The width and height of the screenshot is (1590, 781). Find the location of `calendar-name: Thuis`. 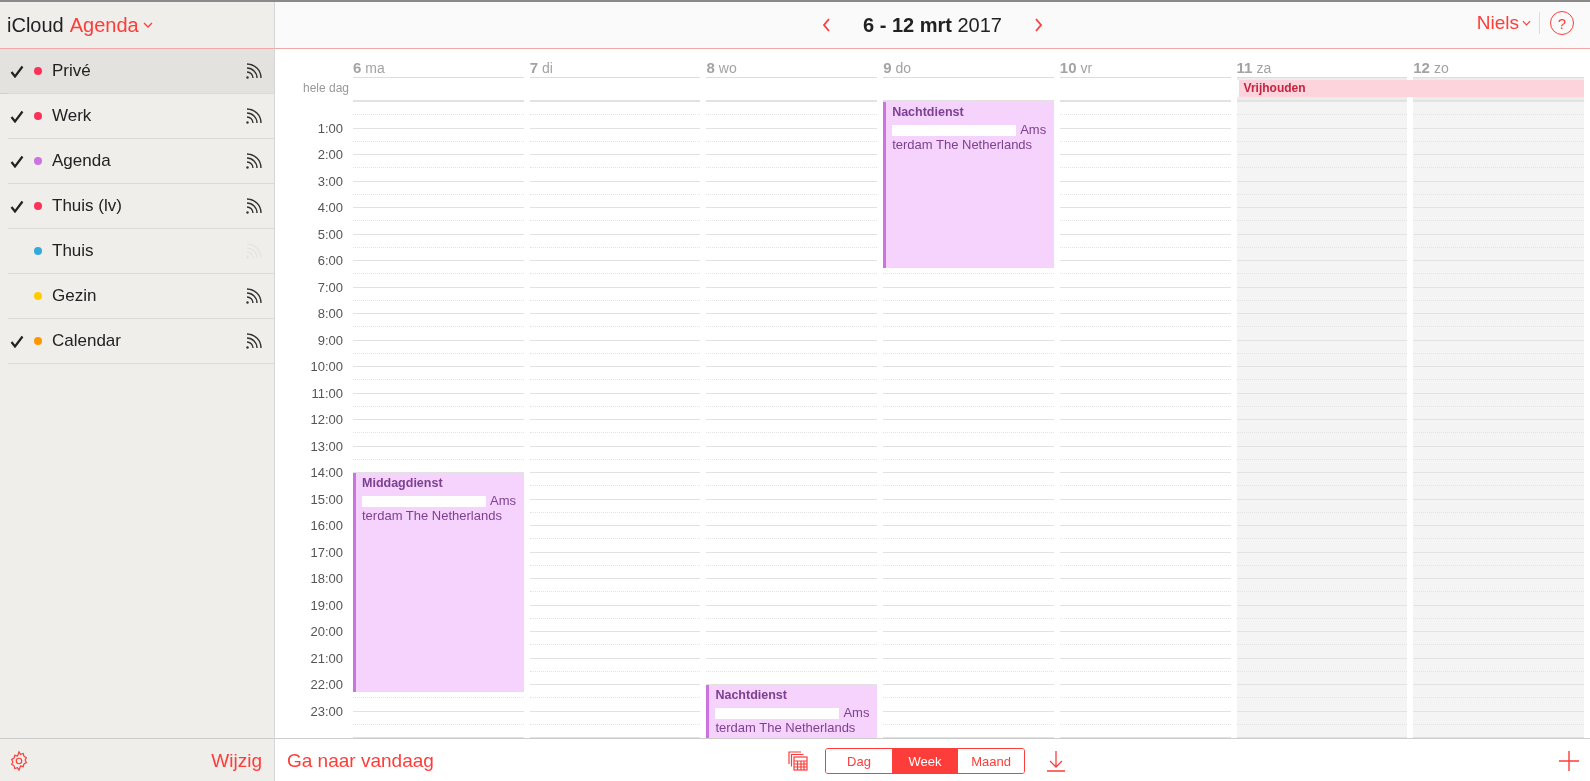

calendar-name: Thuis is located at coordinates (73, 251).